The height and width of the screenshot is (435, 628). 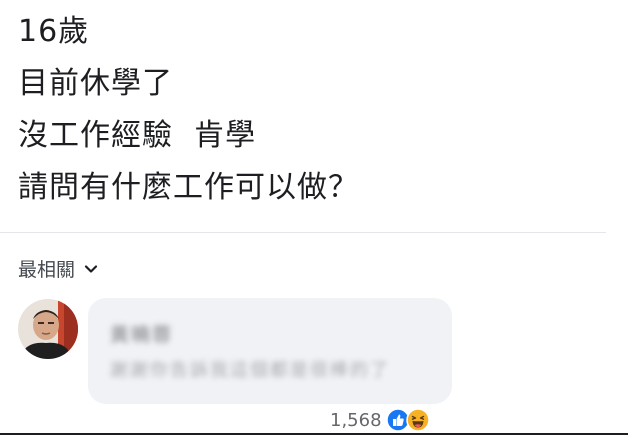 I want to click on comment-sort-dropdown: 最相關, so click(x=58, y=268).